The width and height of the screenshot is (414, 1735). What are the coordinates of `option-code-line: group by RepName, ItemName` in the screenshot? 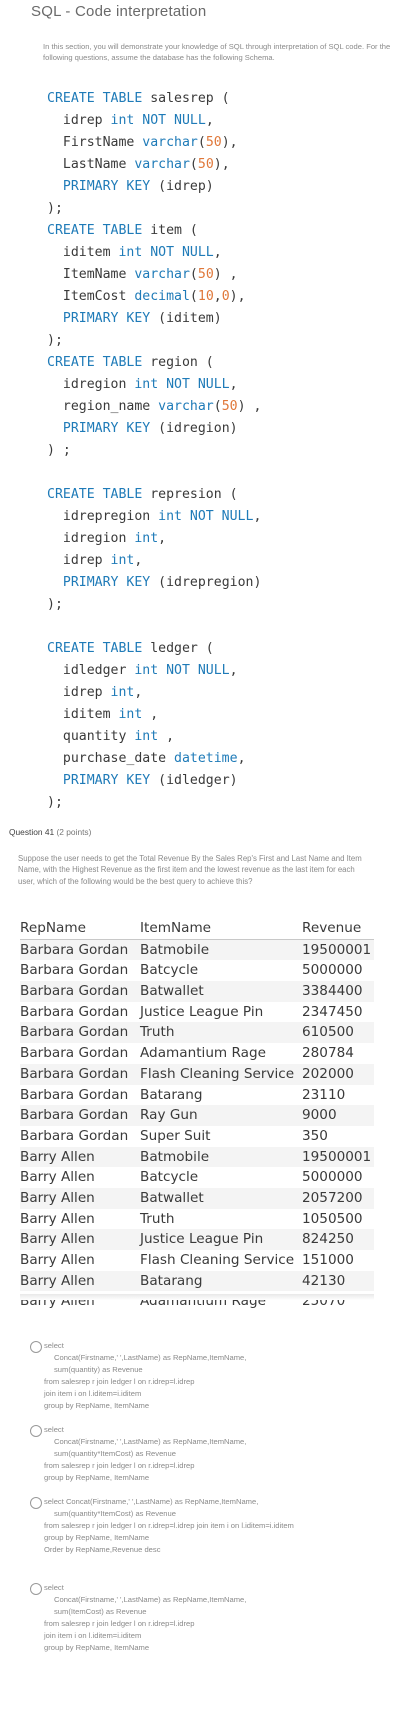 It's located at (97, 1405).